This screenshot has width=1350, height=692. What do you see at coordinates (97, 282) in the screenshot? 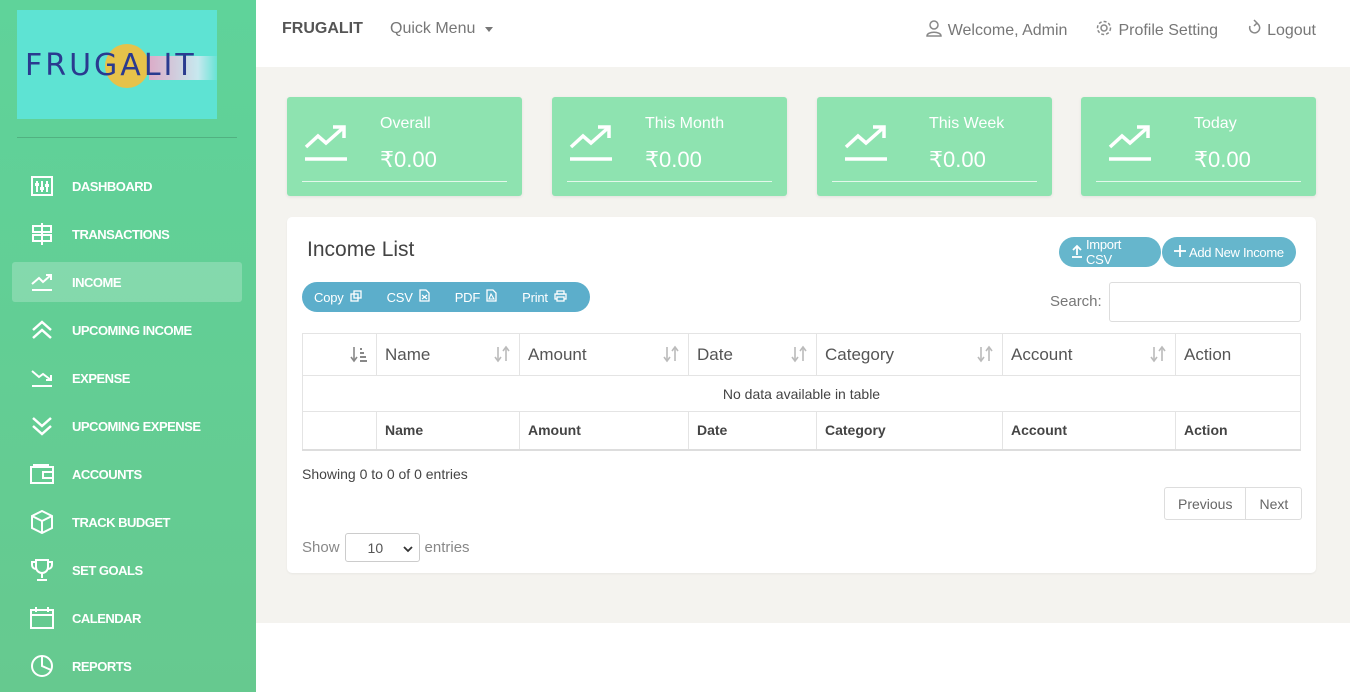
I see `sidebar-item-label: INCOME` at bounding box center [97, 282].